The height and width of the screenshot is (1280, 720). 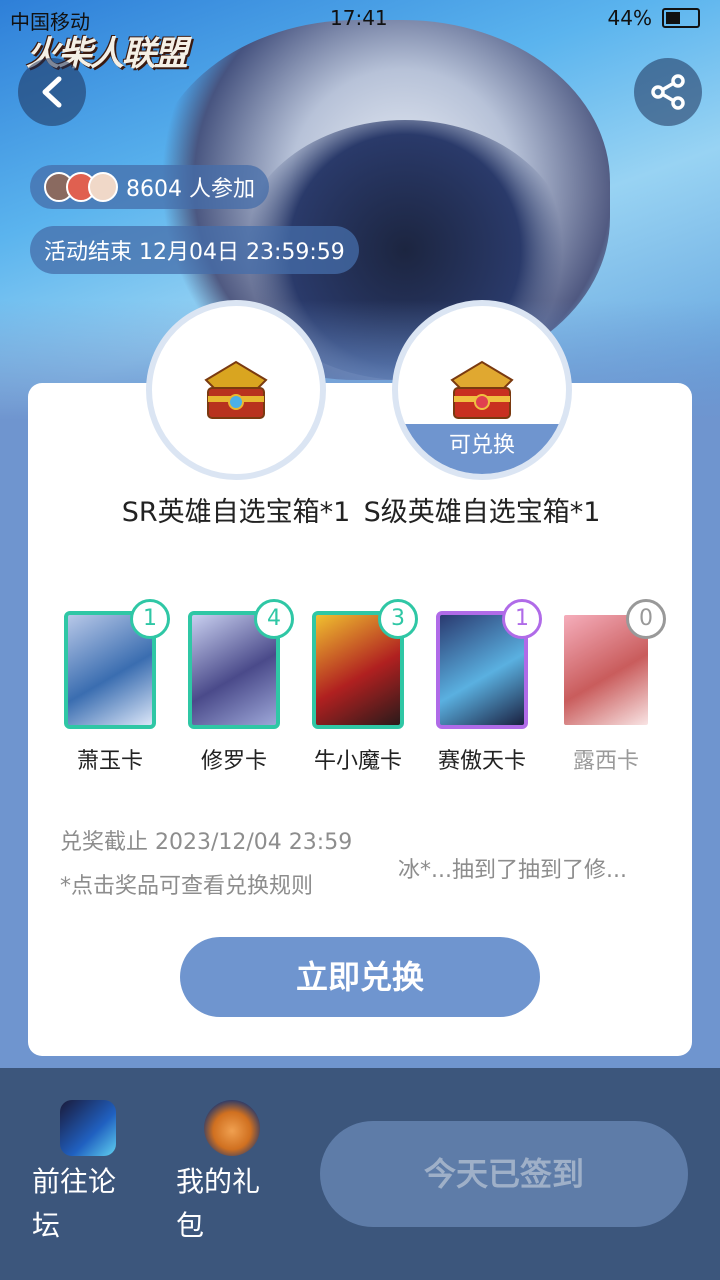 What do you see at coordinates (194, 250) in the screenshot?
I see `event-end-time: 活动结束 12月04日 23:59:59` at bounding box center [194, 250].